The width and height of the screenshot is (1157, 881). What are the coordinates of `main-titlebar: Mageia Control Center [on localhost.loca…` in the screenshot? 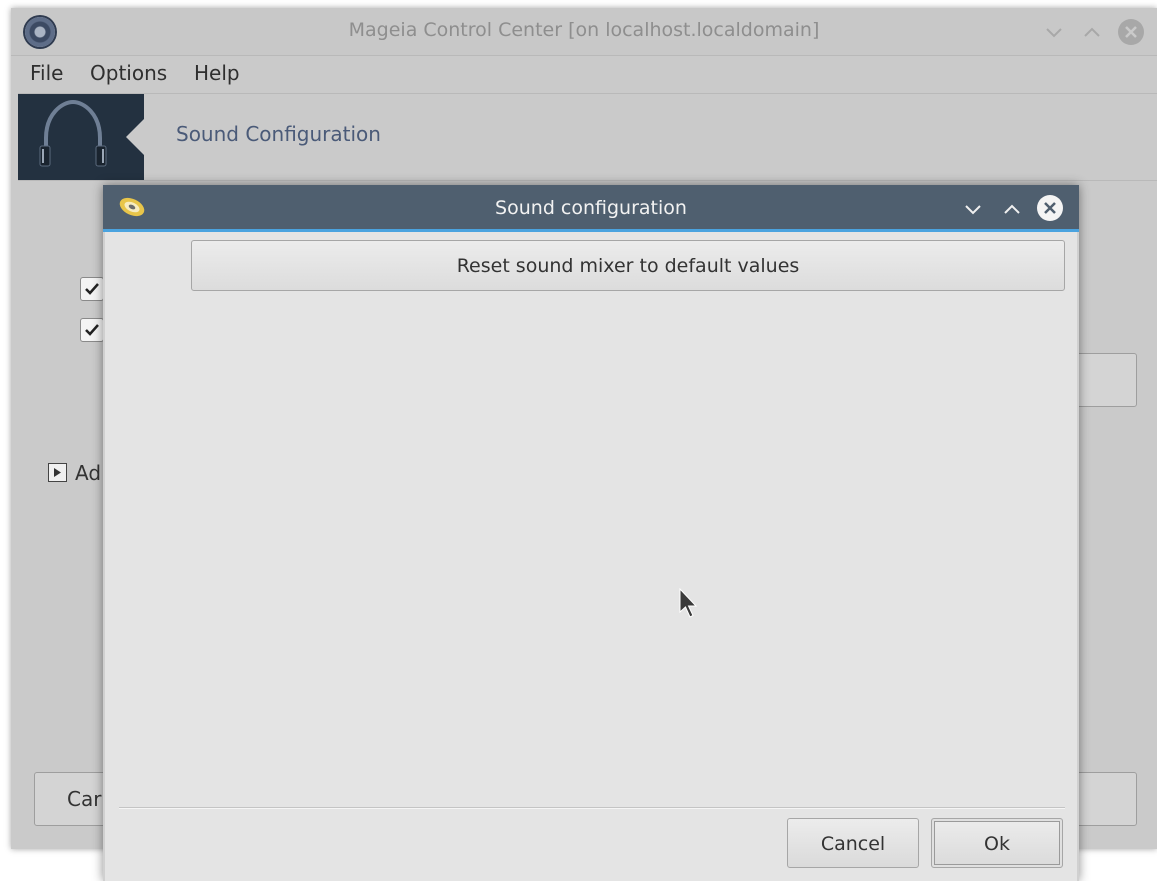 It's located at (584, 32).